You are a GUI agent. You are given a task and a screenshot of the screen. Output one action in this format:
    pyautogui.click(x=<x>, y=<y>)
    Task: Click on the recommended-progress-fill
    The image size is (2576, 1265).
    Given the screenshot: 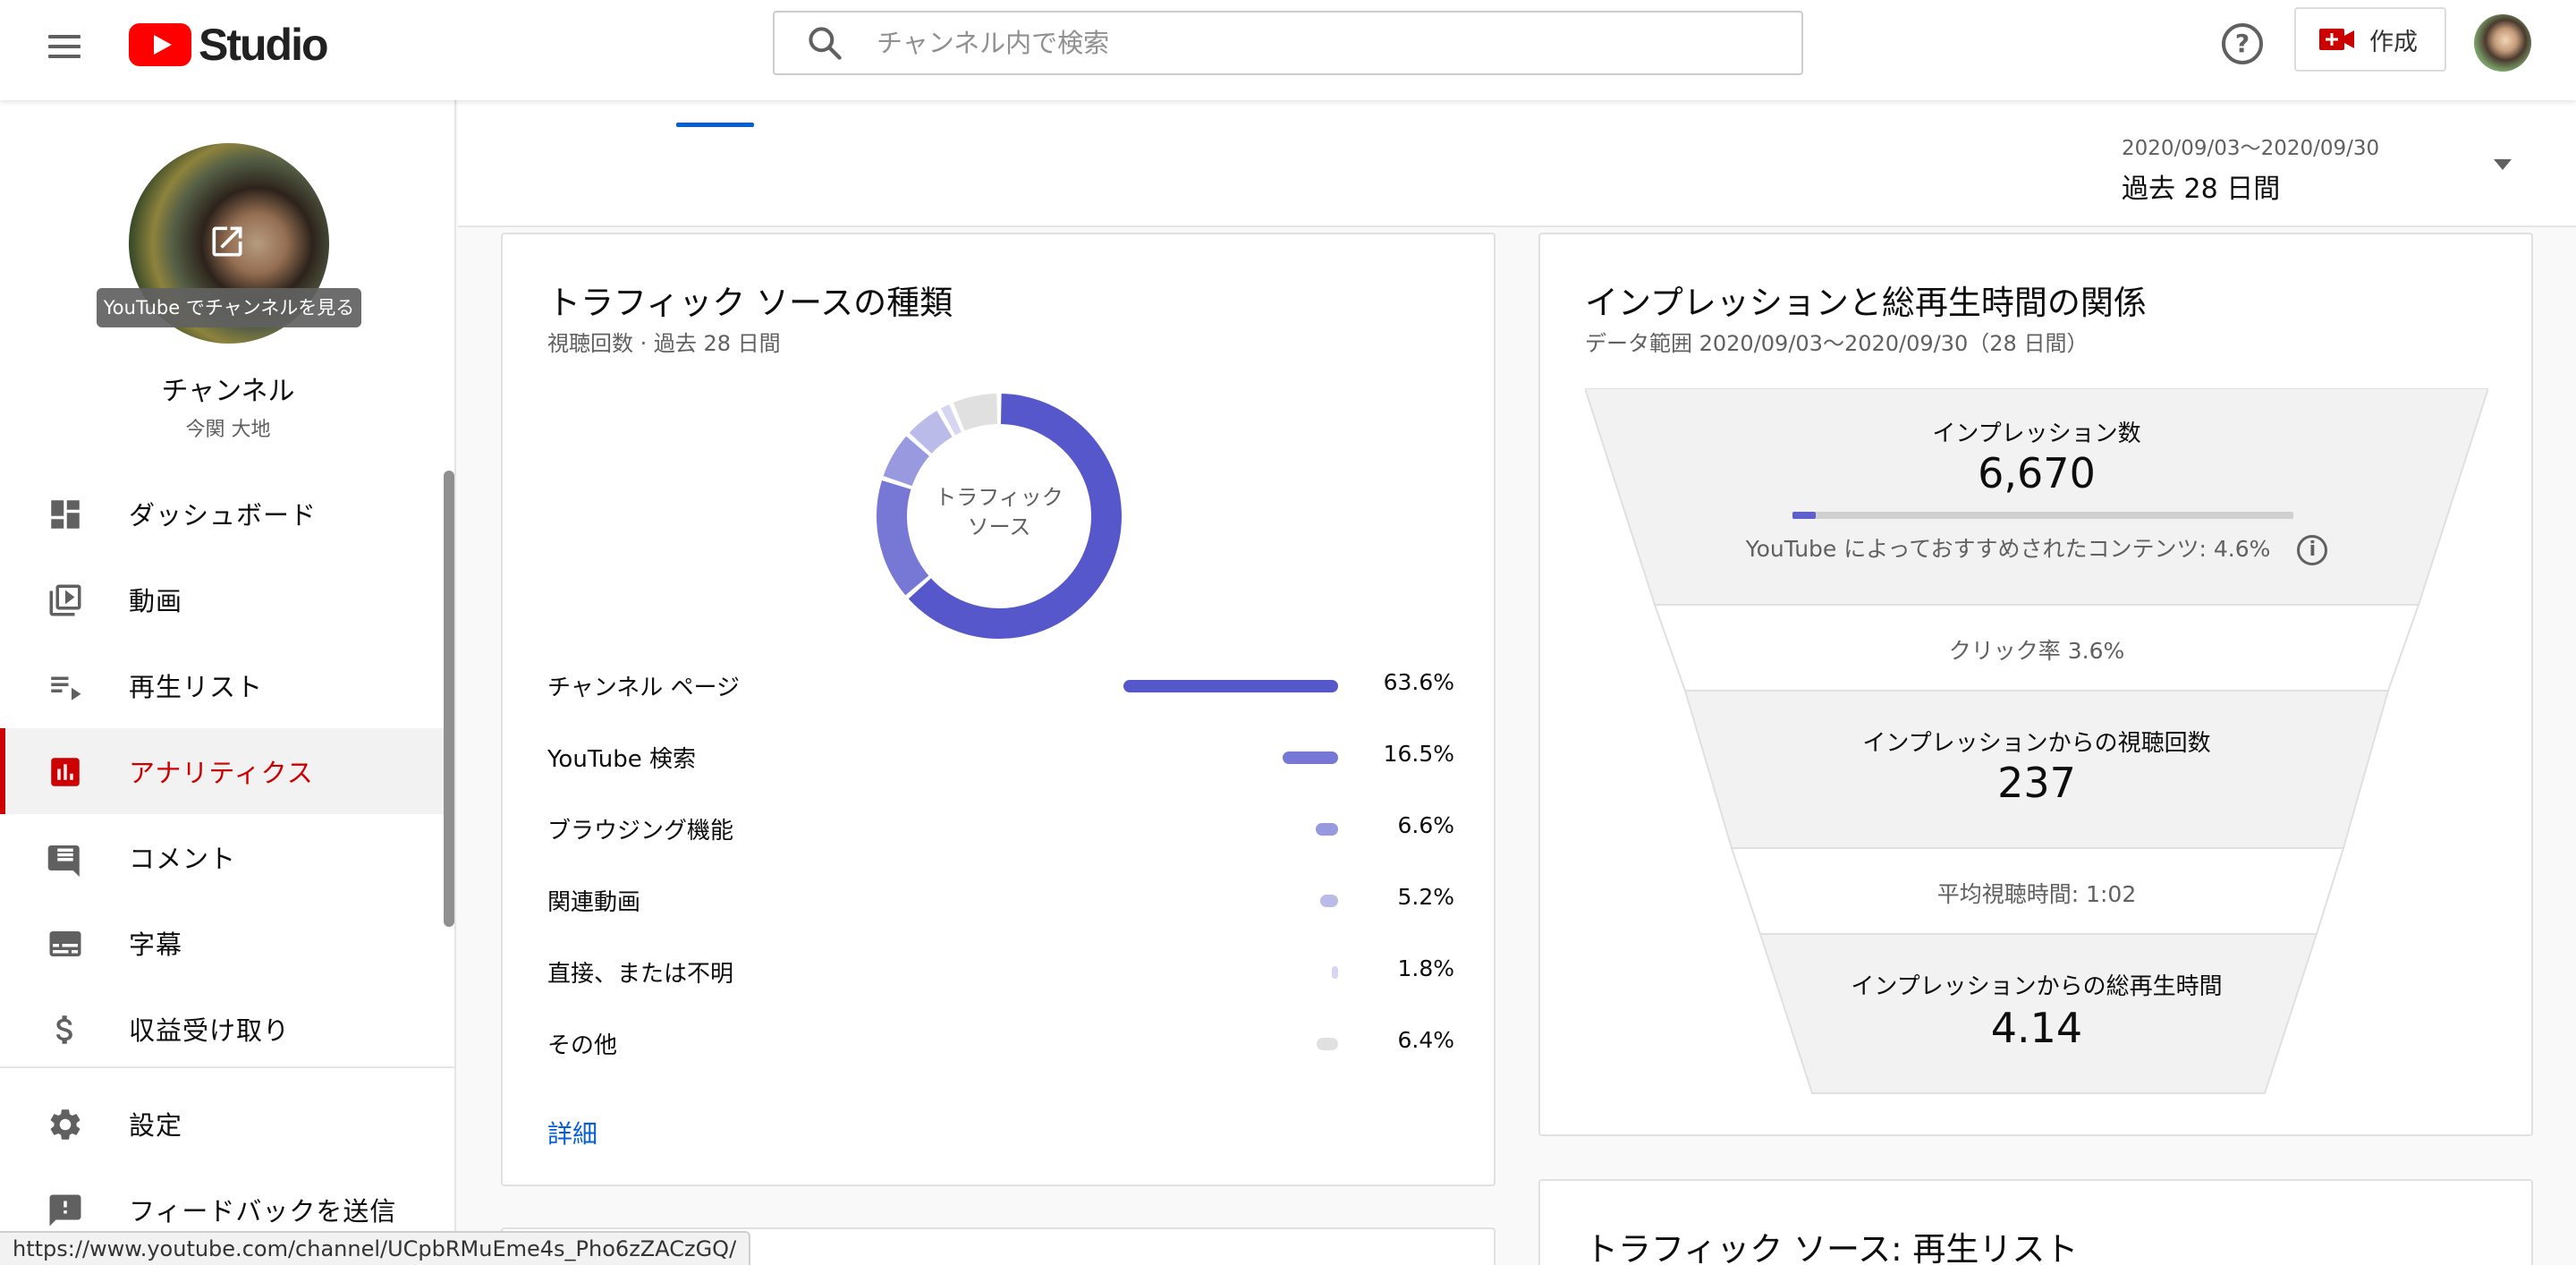 What is the action you would take?
    pyautogui.click(x=1804, y=515)
    